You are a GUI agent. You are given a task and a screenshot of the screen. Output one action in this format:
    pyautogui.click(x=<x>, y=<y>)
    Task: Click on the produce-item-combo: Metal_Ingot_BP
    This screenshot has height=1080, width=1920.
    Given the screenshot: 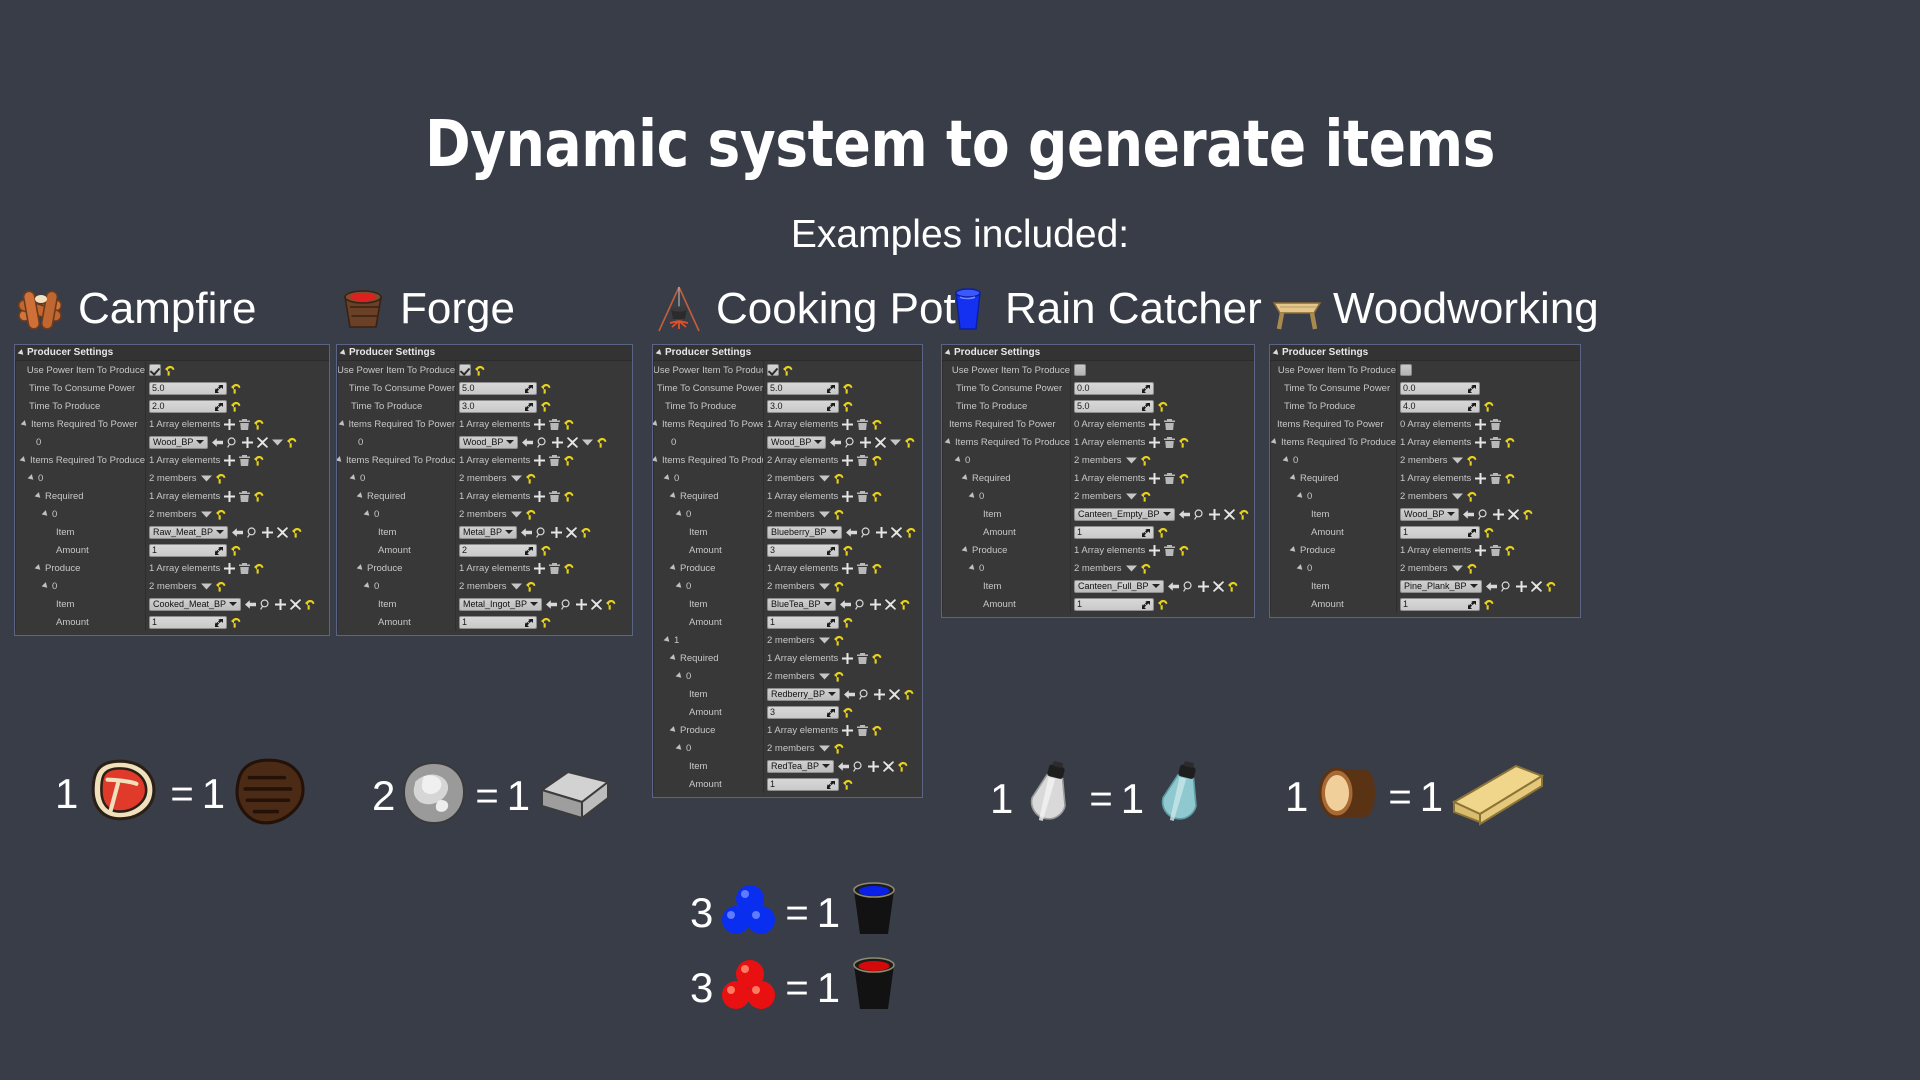 What is the action you would take?
    pyautogui.click(x=501, y=604)
    